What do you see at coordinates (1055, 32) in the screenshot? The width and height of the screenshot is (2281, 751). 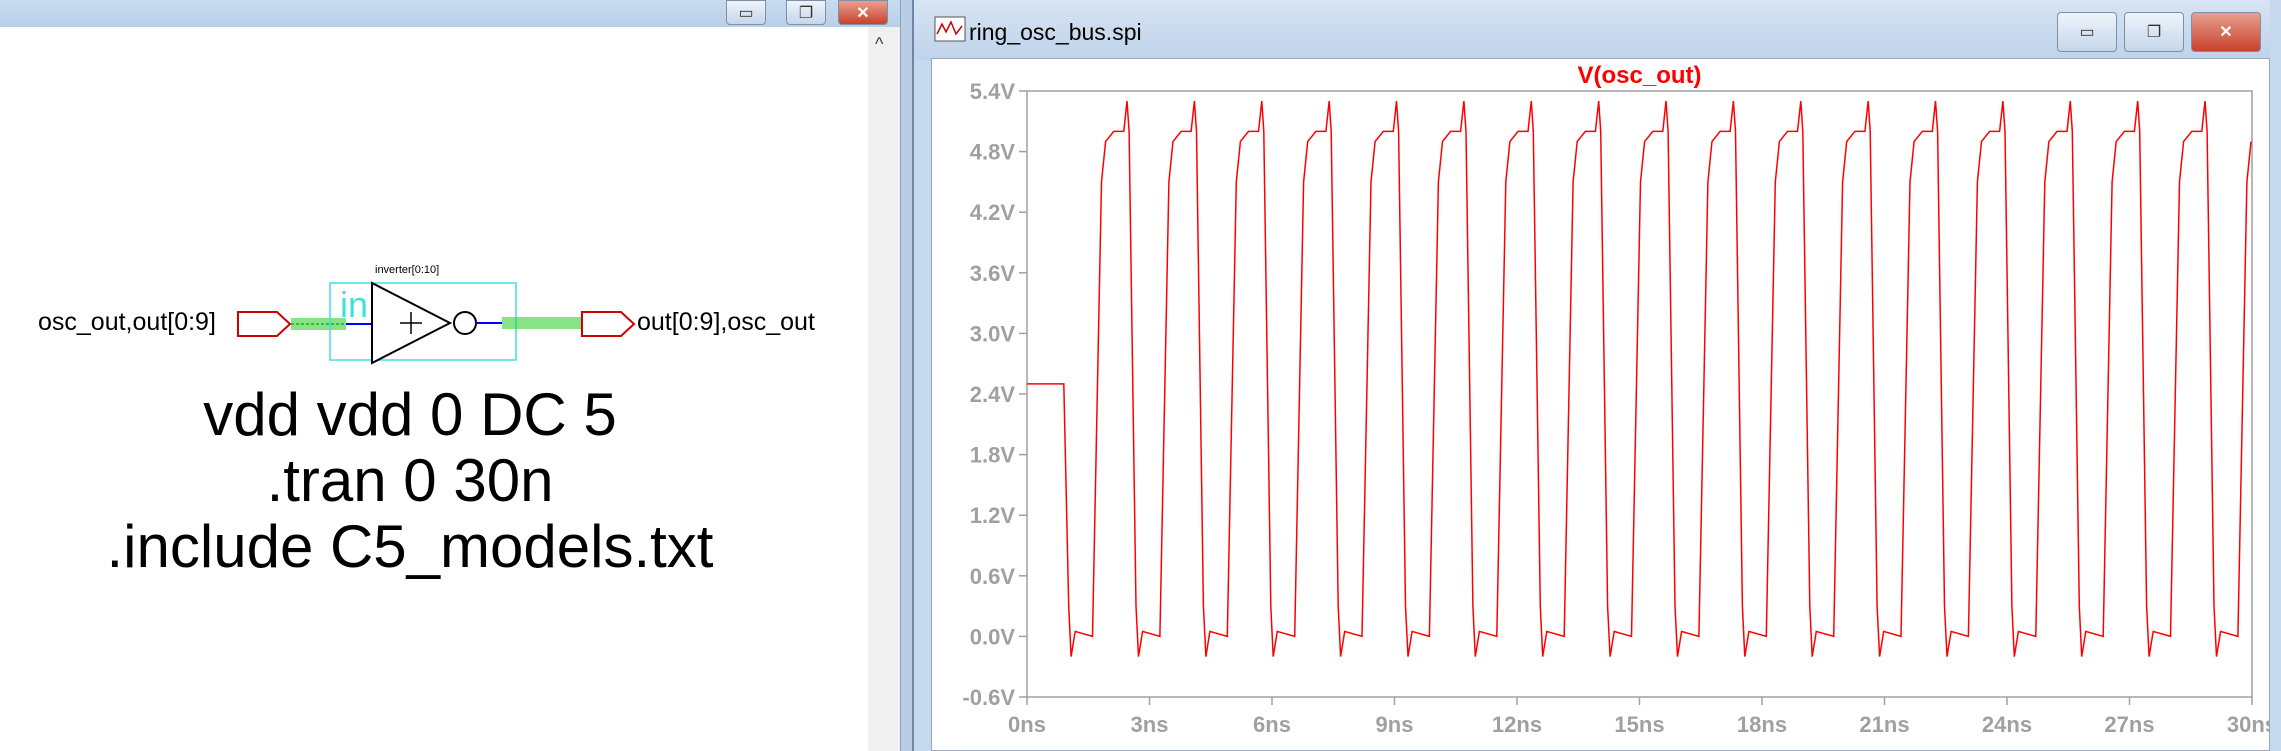 I see `plot-window-title: ring_osc_bus.spi` at bounding box center [1055, 32].